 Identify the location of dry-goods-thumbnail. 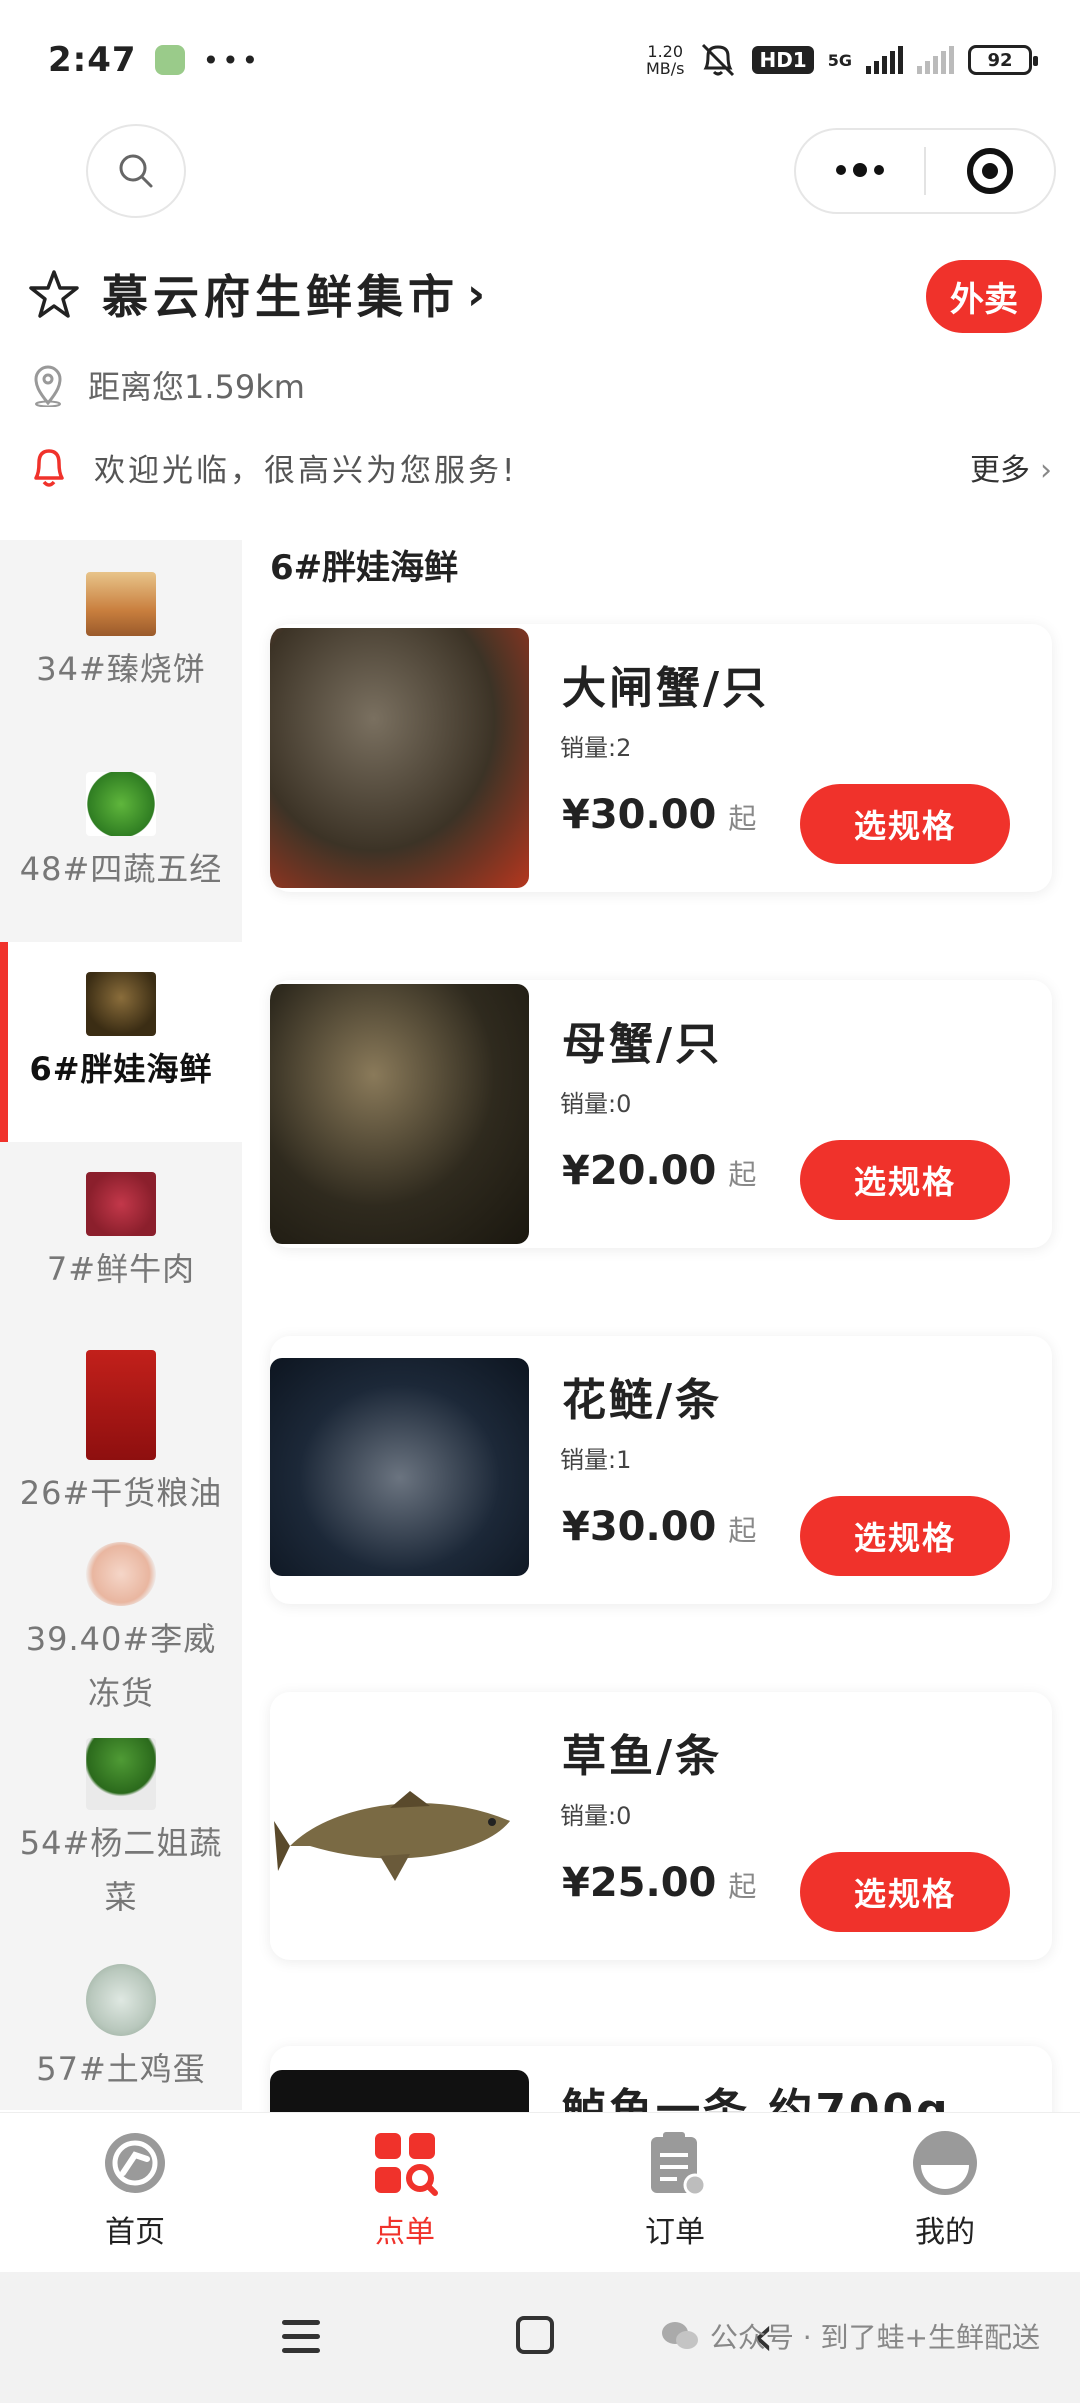
(121, 1405).